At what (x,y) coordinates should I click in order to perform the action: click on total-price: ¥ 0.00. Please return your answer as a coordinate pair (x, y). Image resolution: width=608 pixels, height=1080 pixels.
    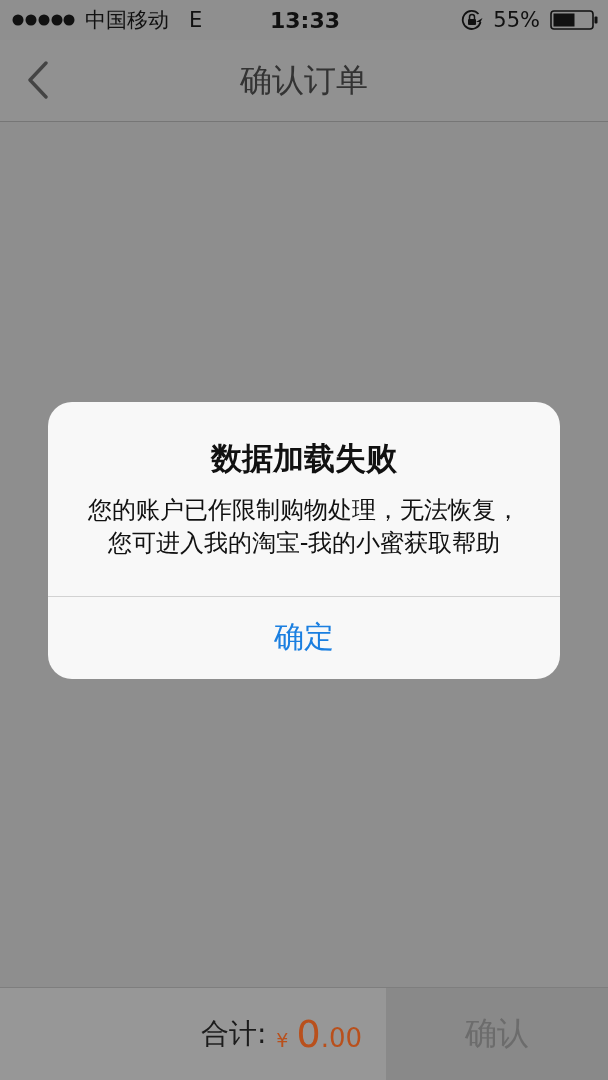
    Looking at the image, I should click on (319, 1034).